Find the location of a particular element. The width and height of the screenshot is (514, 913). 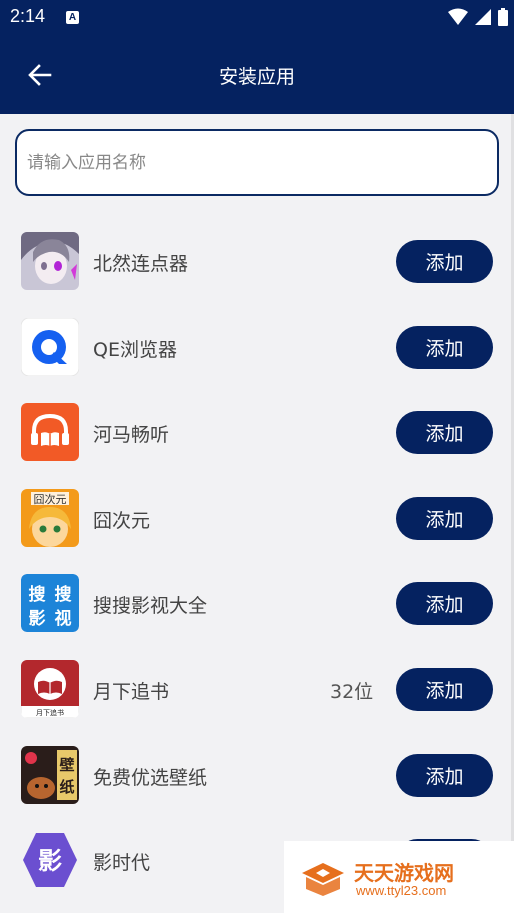

jiongciyuan-icon: 囧次元 is located at coordinates (50, 517).